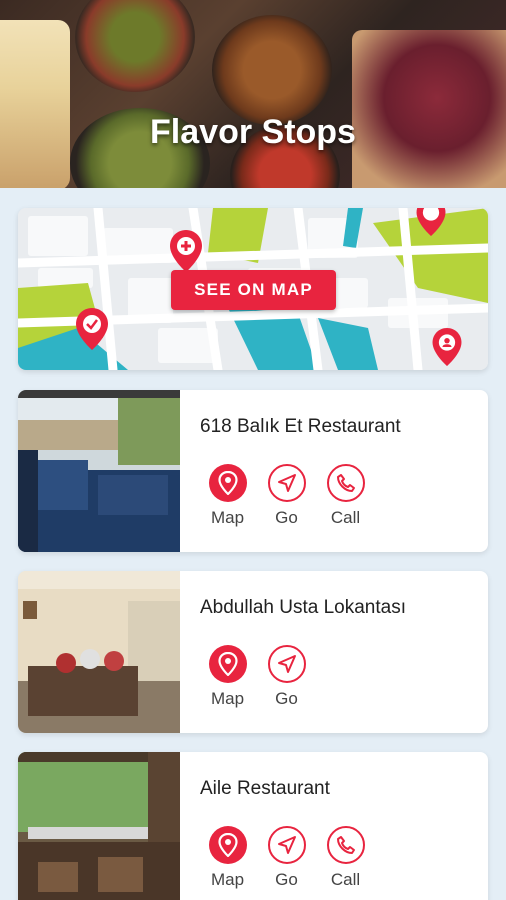 This screenshot has height=900, width=506. I want to click on map-pin-check-icon, so click(92, 329).